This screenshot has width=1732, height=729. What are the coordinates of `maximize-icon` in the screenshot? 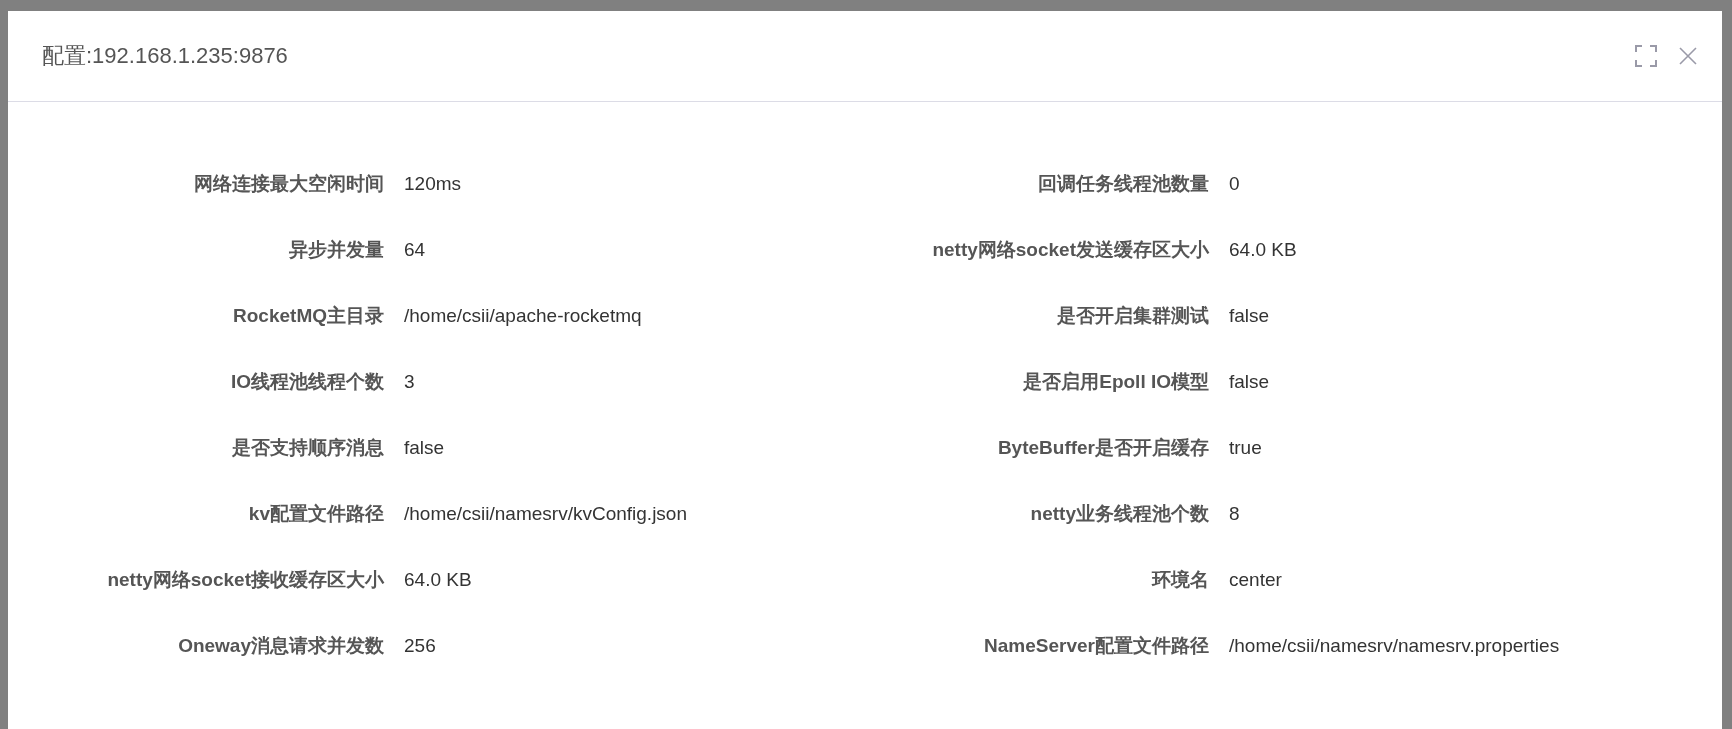 It's located at (1646, 56).